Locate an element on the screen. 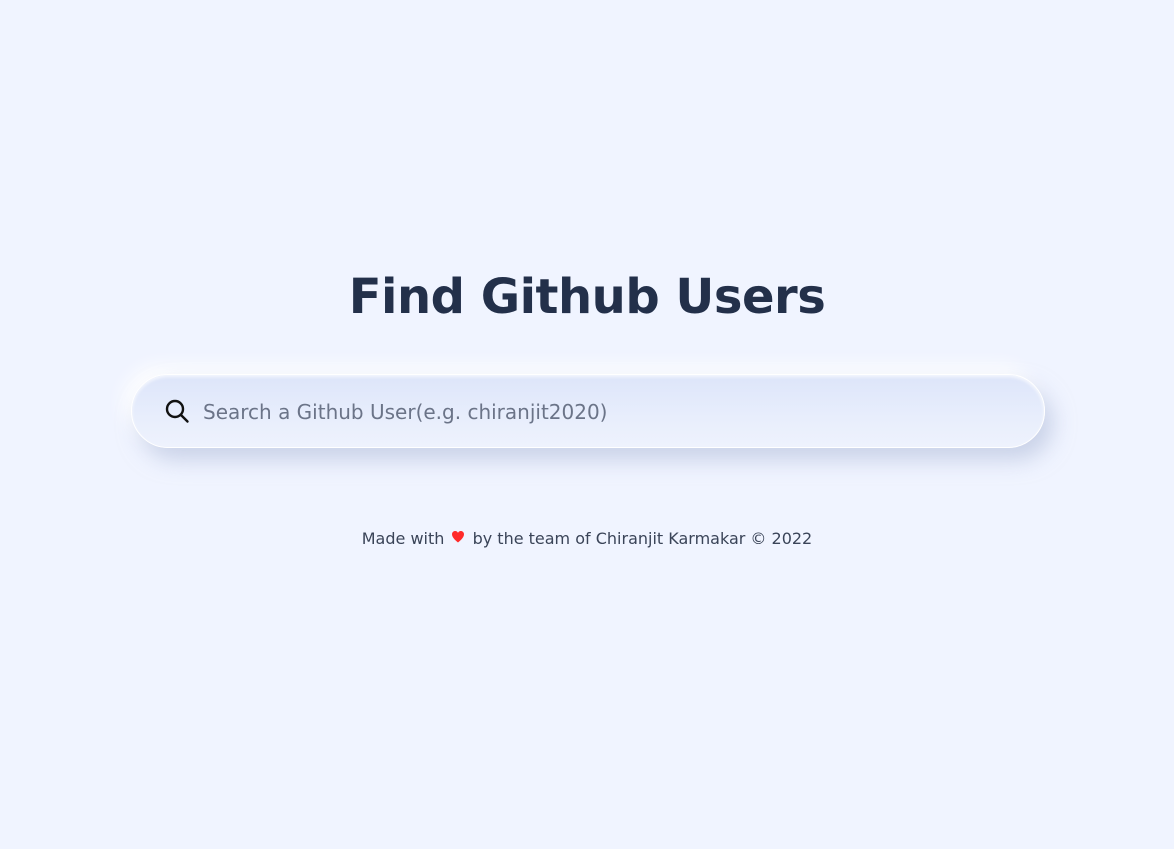 This screenshot has width=1174, height=849. search-input is located at coordinates (613, 412).